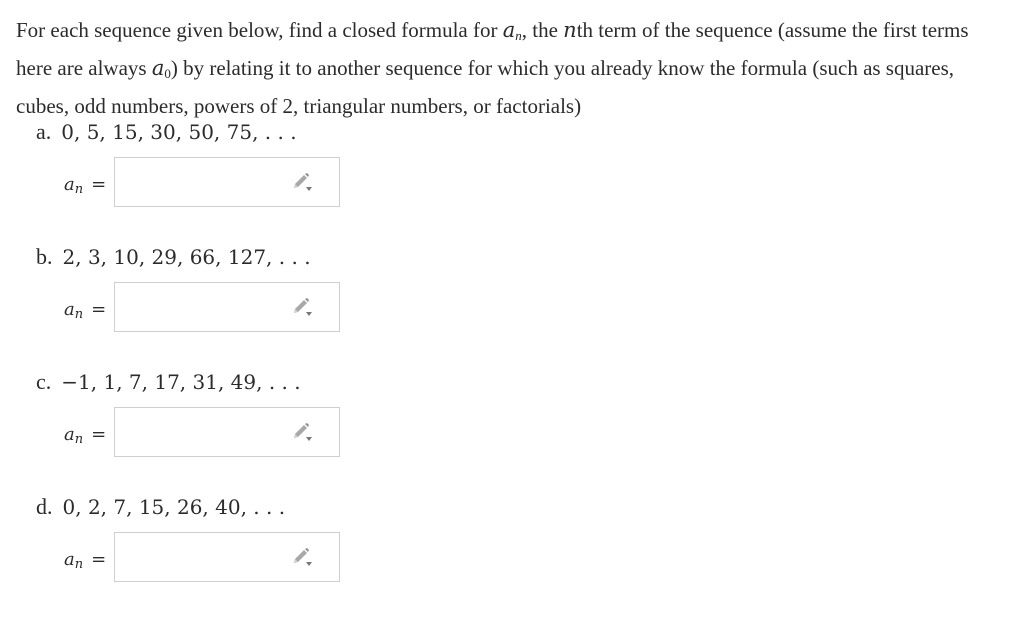  What do you see at coordinates (85, 312) in the screenshot?
I see `part-b-answer-label: an =` at bounding box center [85, 312].